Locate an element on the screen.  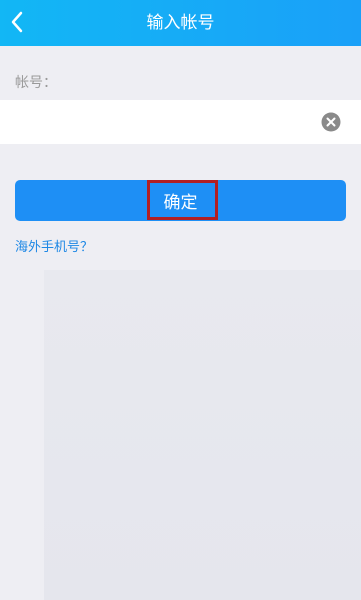
clear-circle-icon is located at coordinates (331, 122).